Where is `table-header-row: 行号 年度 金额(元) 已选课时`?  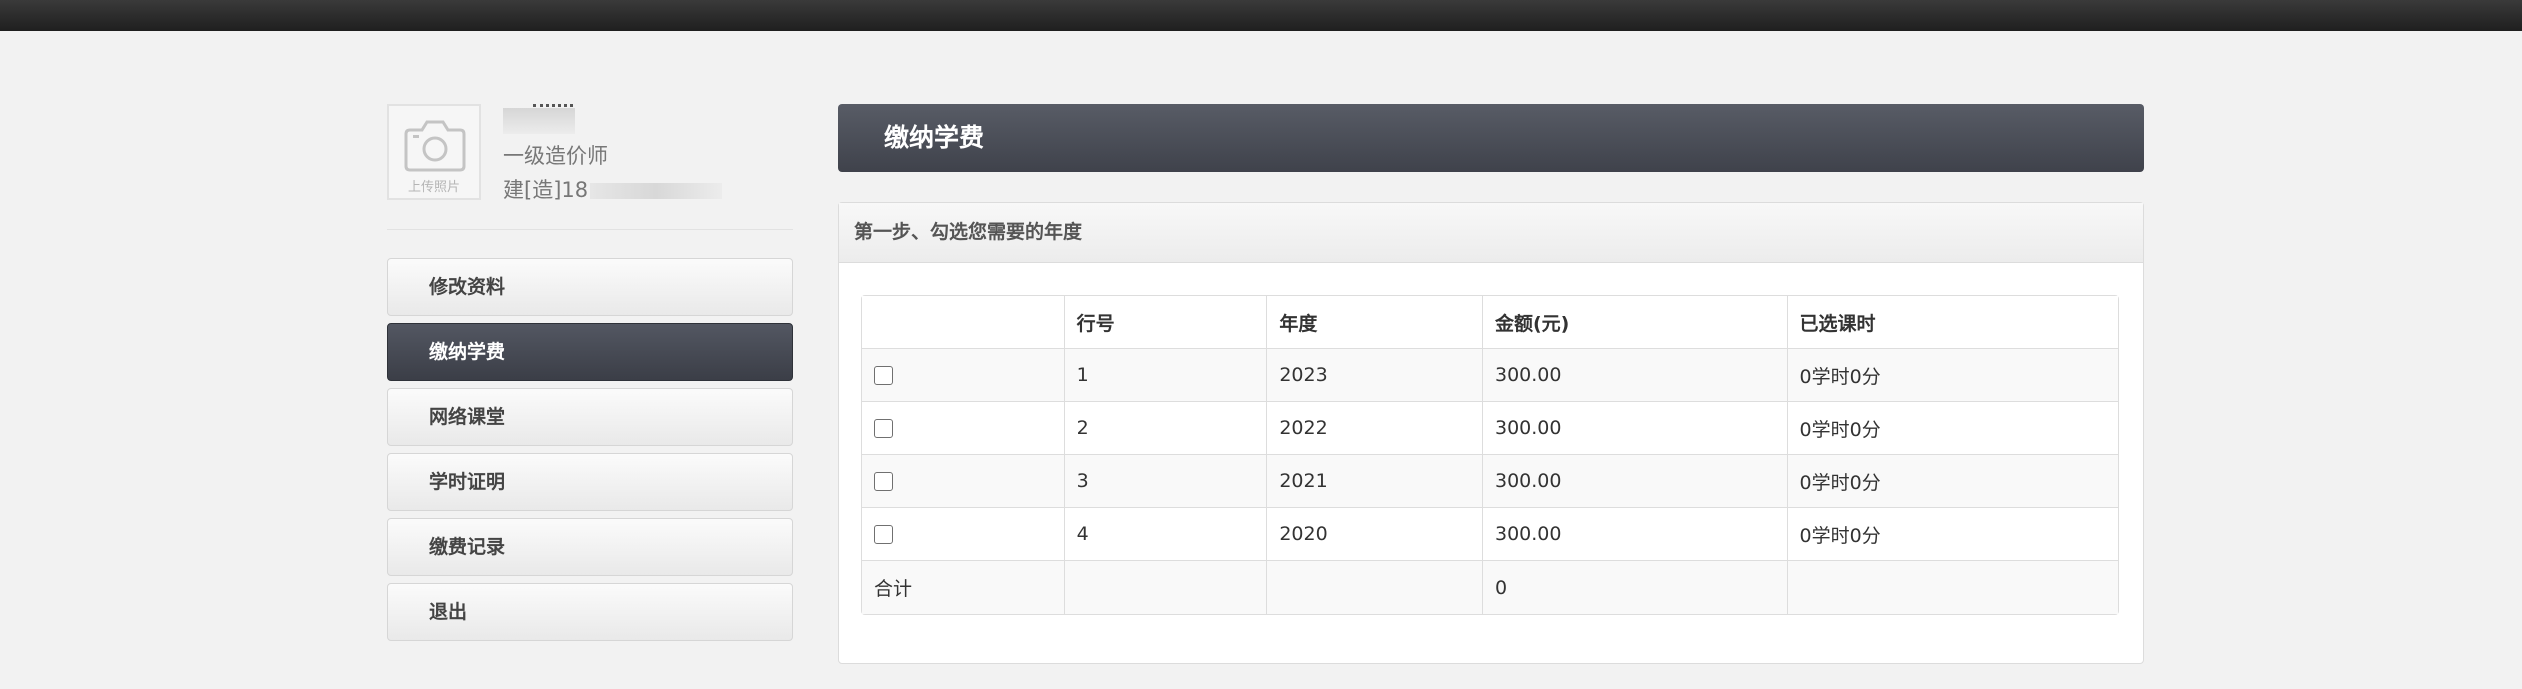 table-header-row: 行号 年度 金额(元) 已选课时 is located at coordinates (1490, 322).